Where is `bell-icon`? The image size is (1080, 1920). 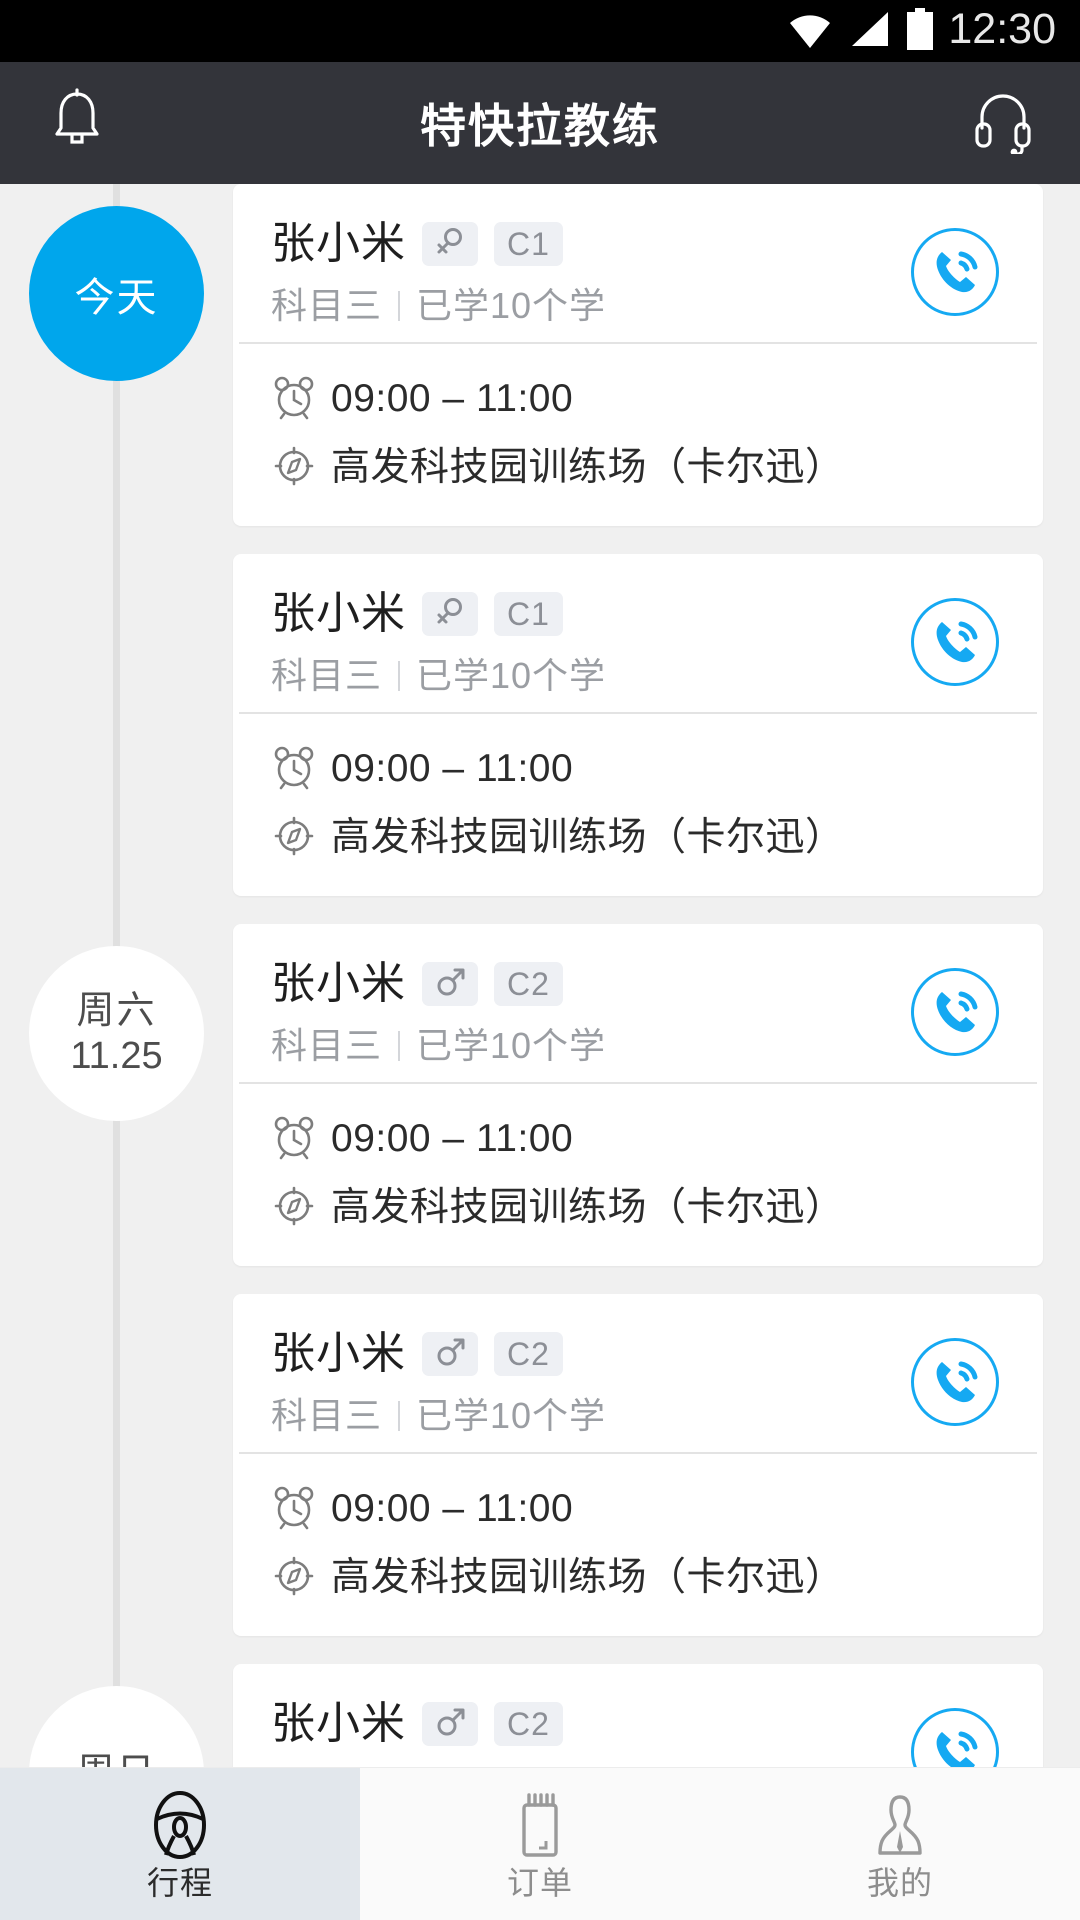 bell-icon is located at coordinates (77, 123).